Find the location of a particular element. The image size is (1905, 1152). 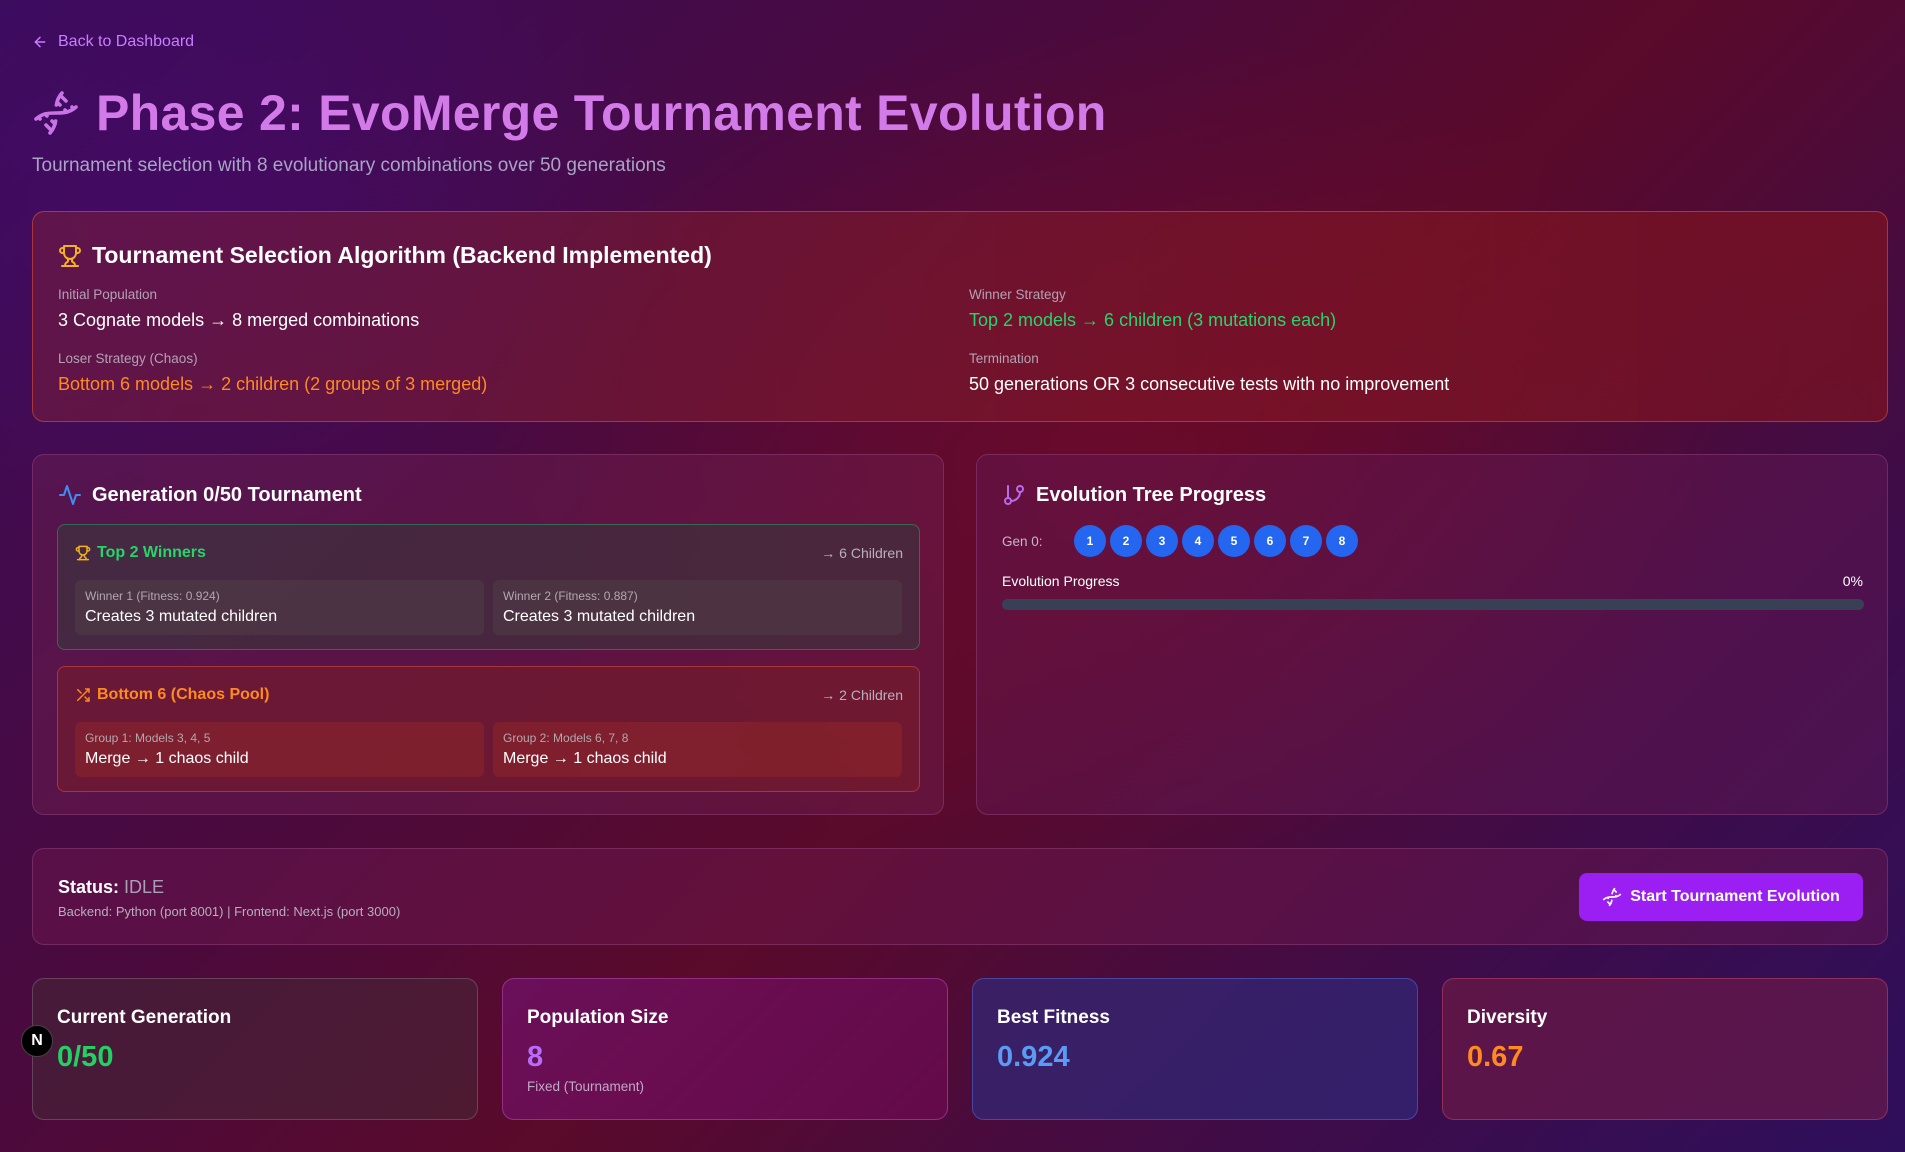

stat-best-fitness: Best Fitness 0.924 is located at coordinates (1195, 1049).